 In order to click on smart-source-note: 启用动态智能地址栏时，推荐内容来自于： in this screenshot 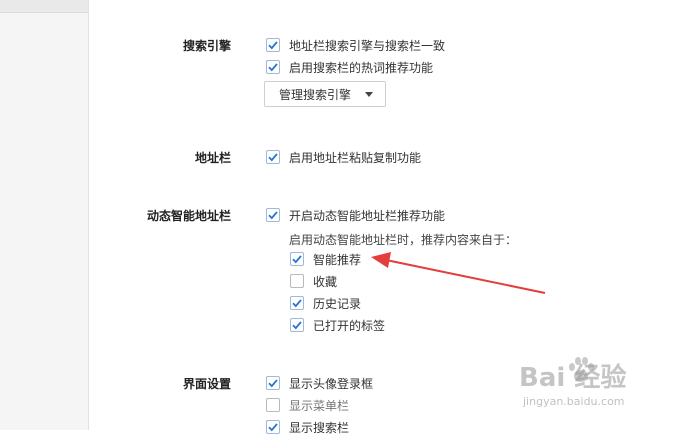, I will do `click(403, 240)`.